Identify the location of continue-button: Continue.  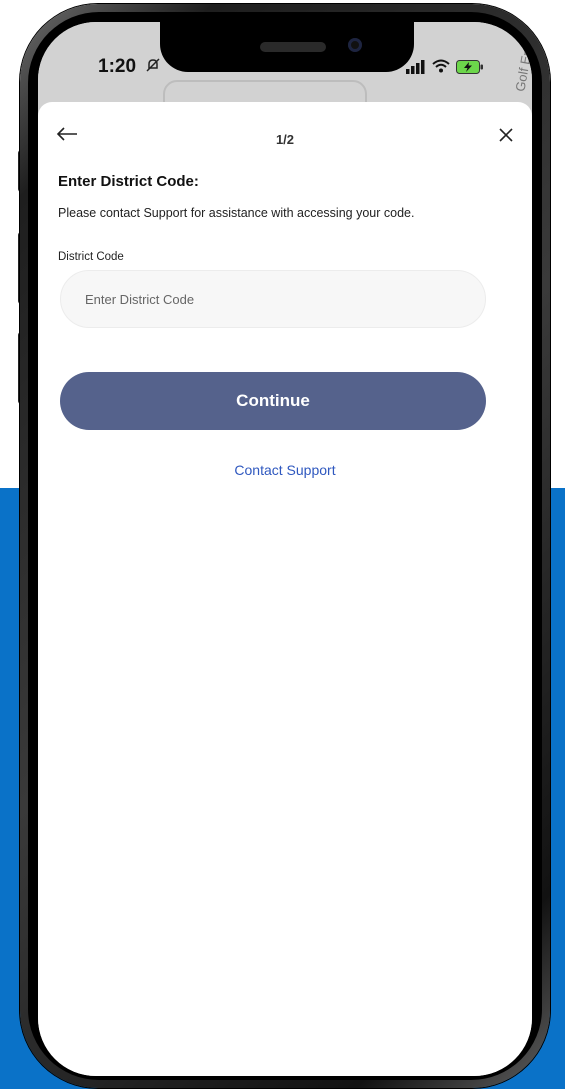
(273, 401).